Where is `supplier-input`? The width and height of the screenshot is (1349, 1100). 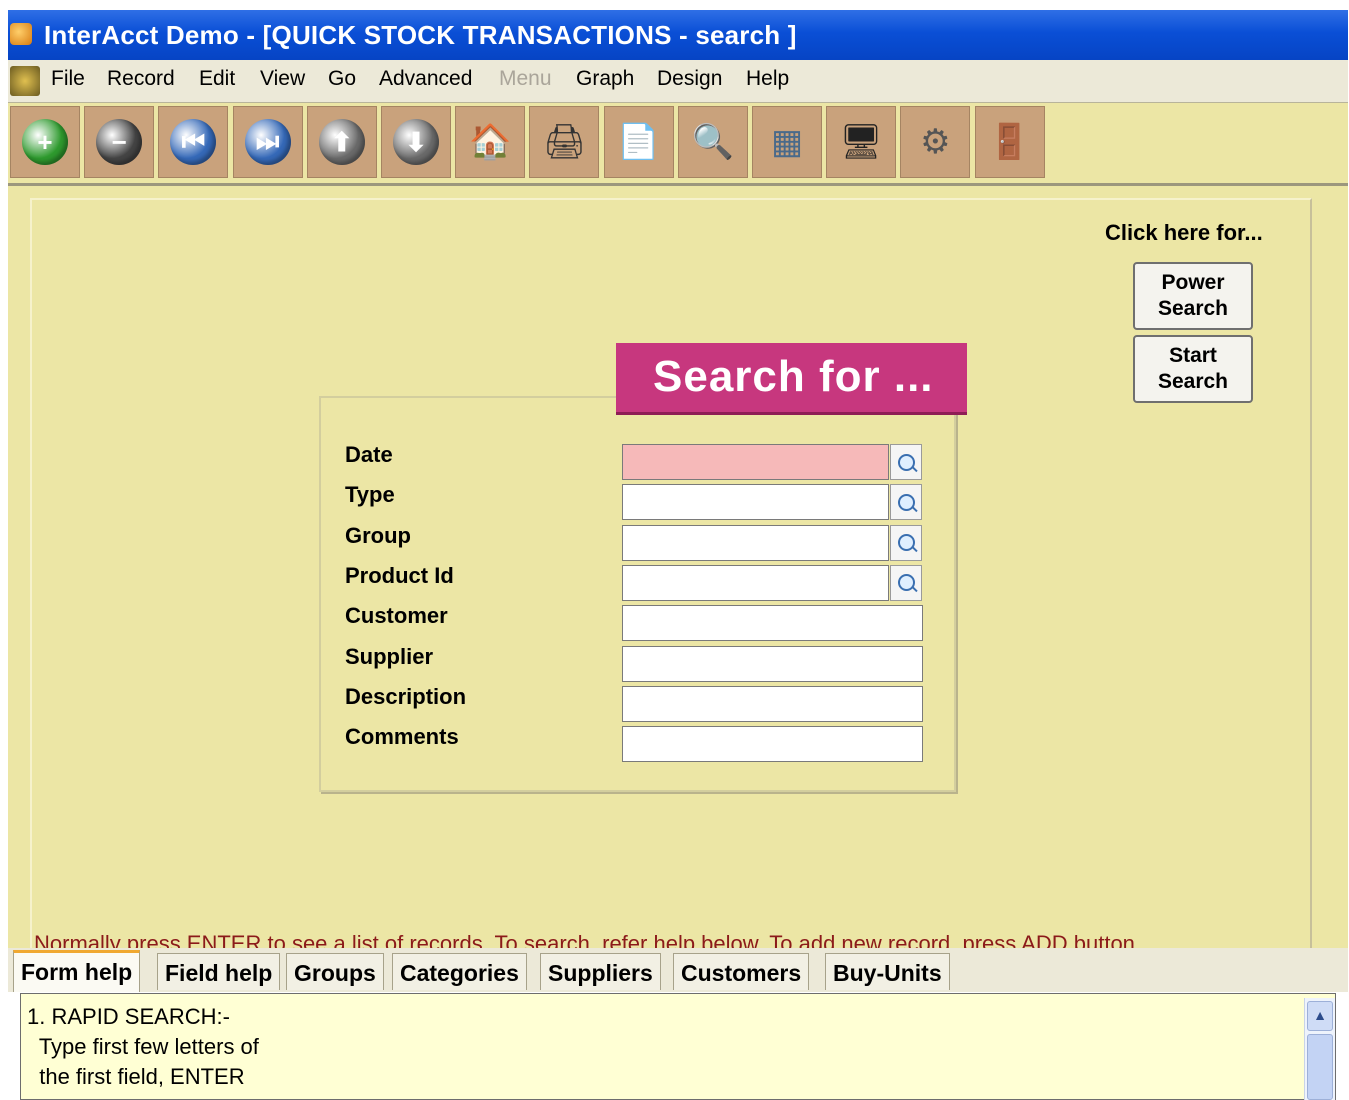
supplier-input is located at coordinates (772, 663).